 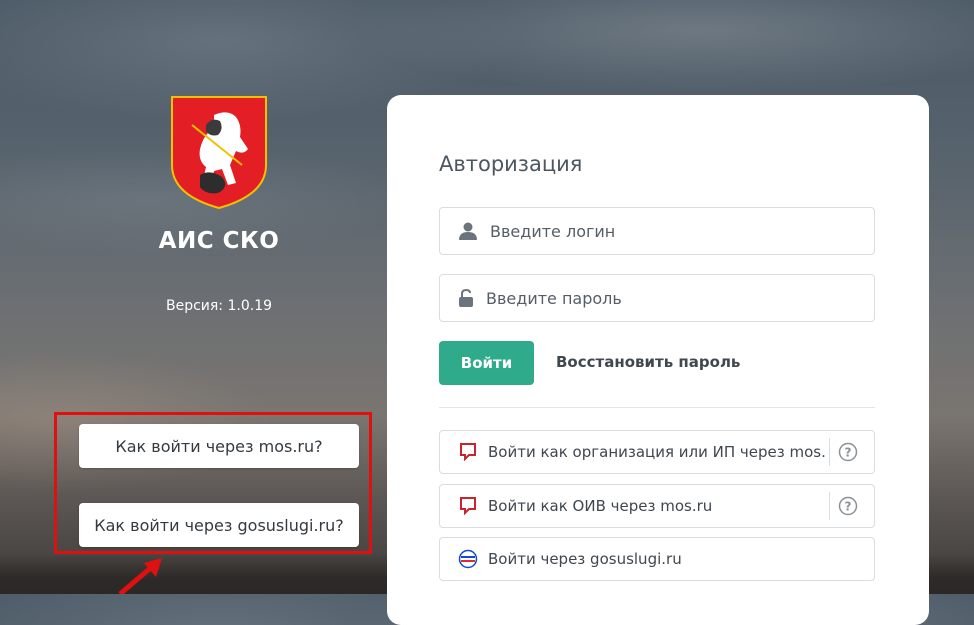 What do you see at coordinates (219, 525) in the screenshot?
I see `how-to-login-gosuslugi-button: Как войти через gosuslugi.ru?` at bounding box center [219, 525].